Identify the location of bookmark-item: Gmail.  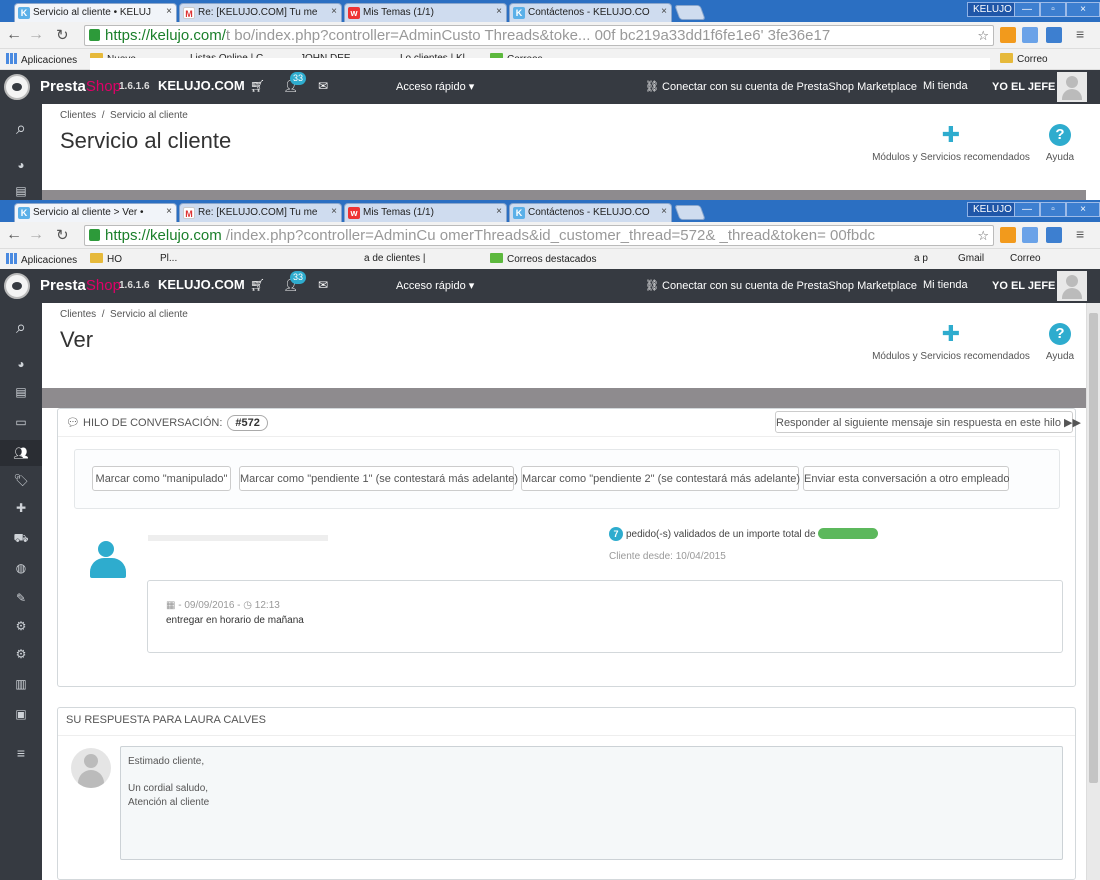
(971, 258).